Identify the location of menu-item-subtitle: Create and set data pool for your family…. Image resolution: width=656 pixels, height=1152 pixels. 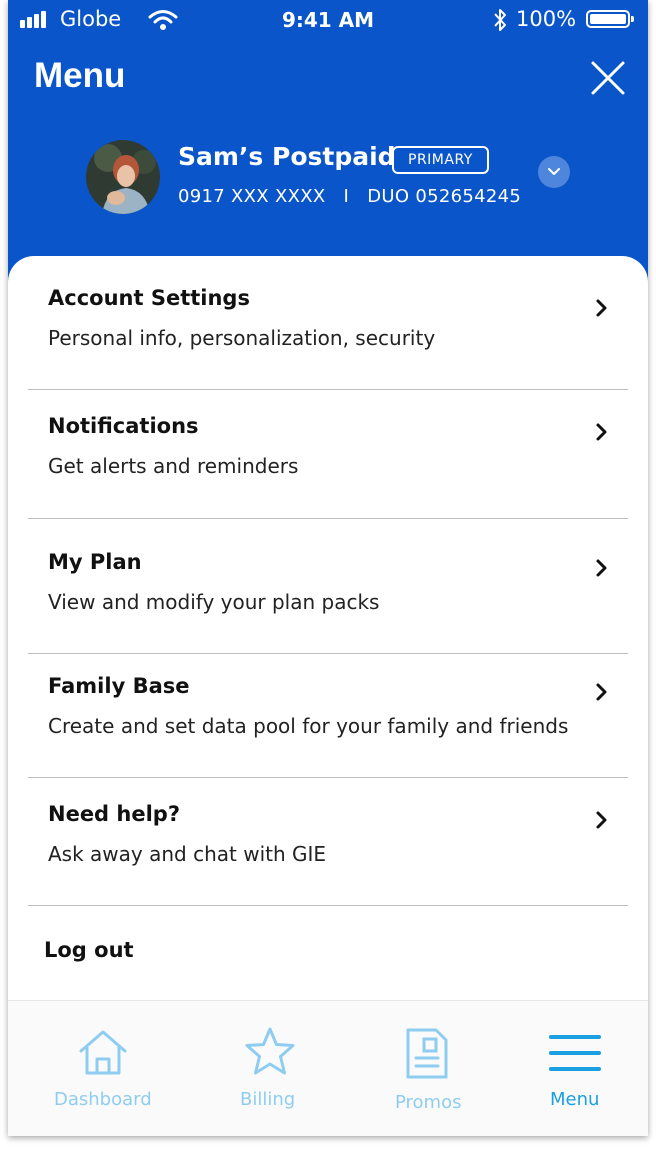
(308, 726).